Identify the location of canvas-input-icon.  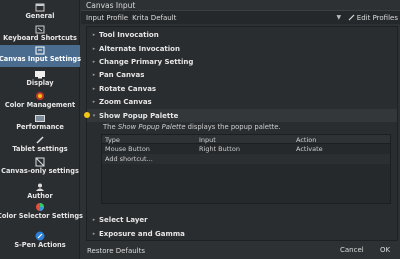
(40, 50).